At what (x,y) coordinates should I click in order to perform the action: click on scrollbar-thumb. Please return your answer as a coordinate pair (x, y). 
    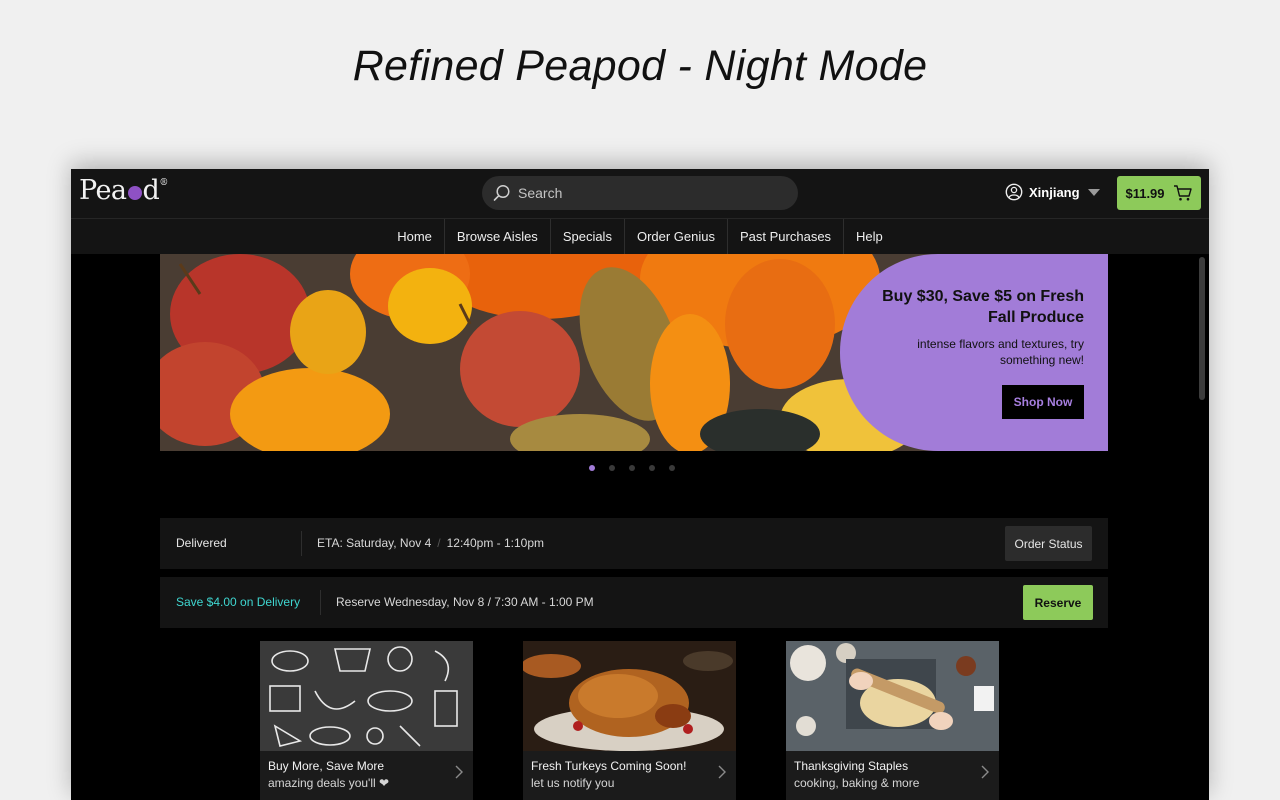
    Looking at the image, I should click on (1202, 328).